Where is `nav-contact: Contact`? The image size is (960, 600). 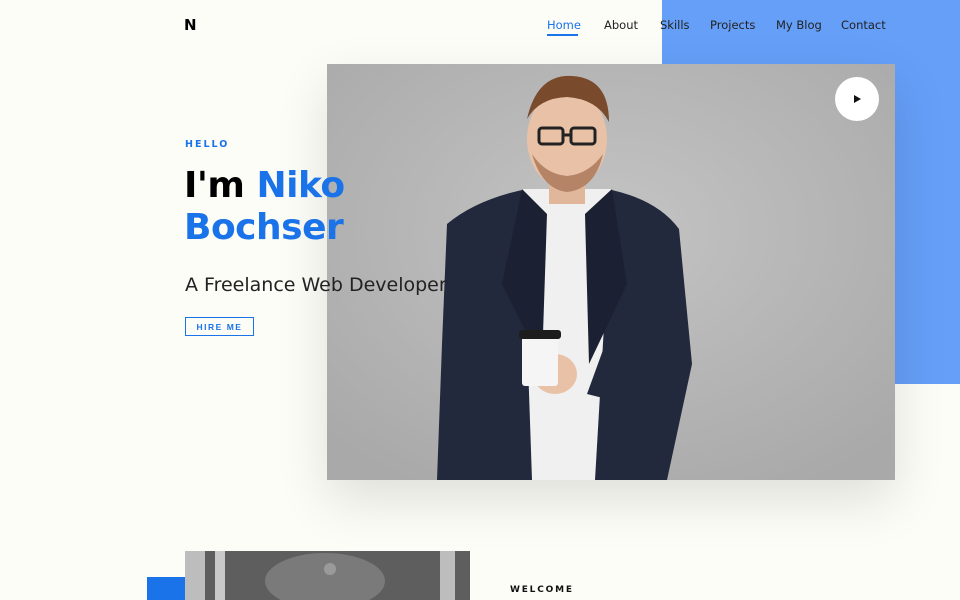 nav-contact: Contact is located at coordinates (863, 25).